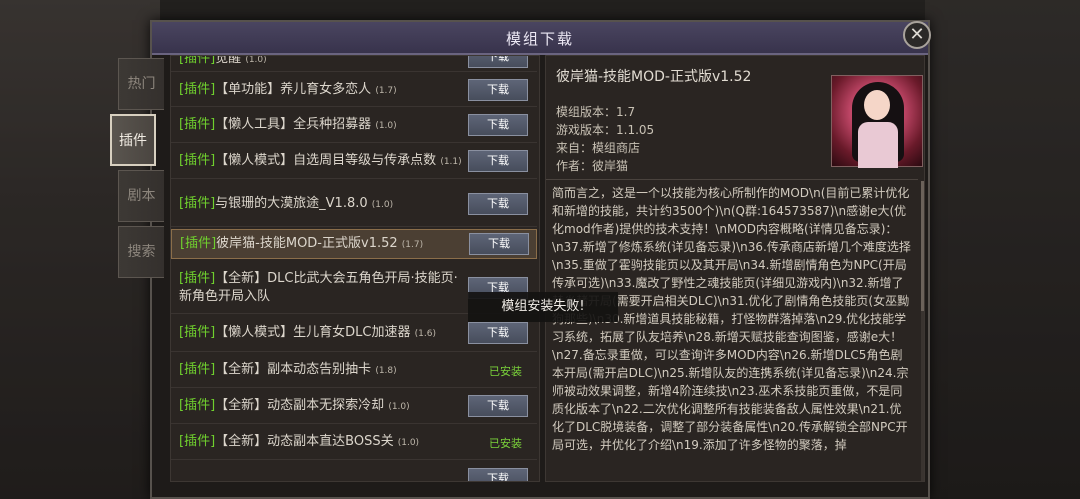  Describe the element at coordinates (320, 160) in the screenshot. I see `mod-name: [插件]【懒人模式】自选周目等级与传承点数 (1.1)` at that location.